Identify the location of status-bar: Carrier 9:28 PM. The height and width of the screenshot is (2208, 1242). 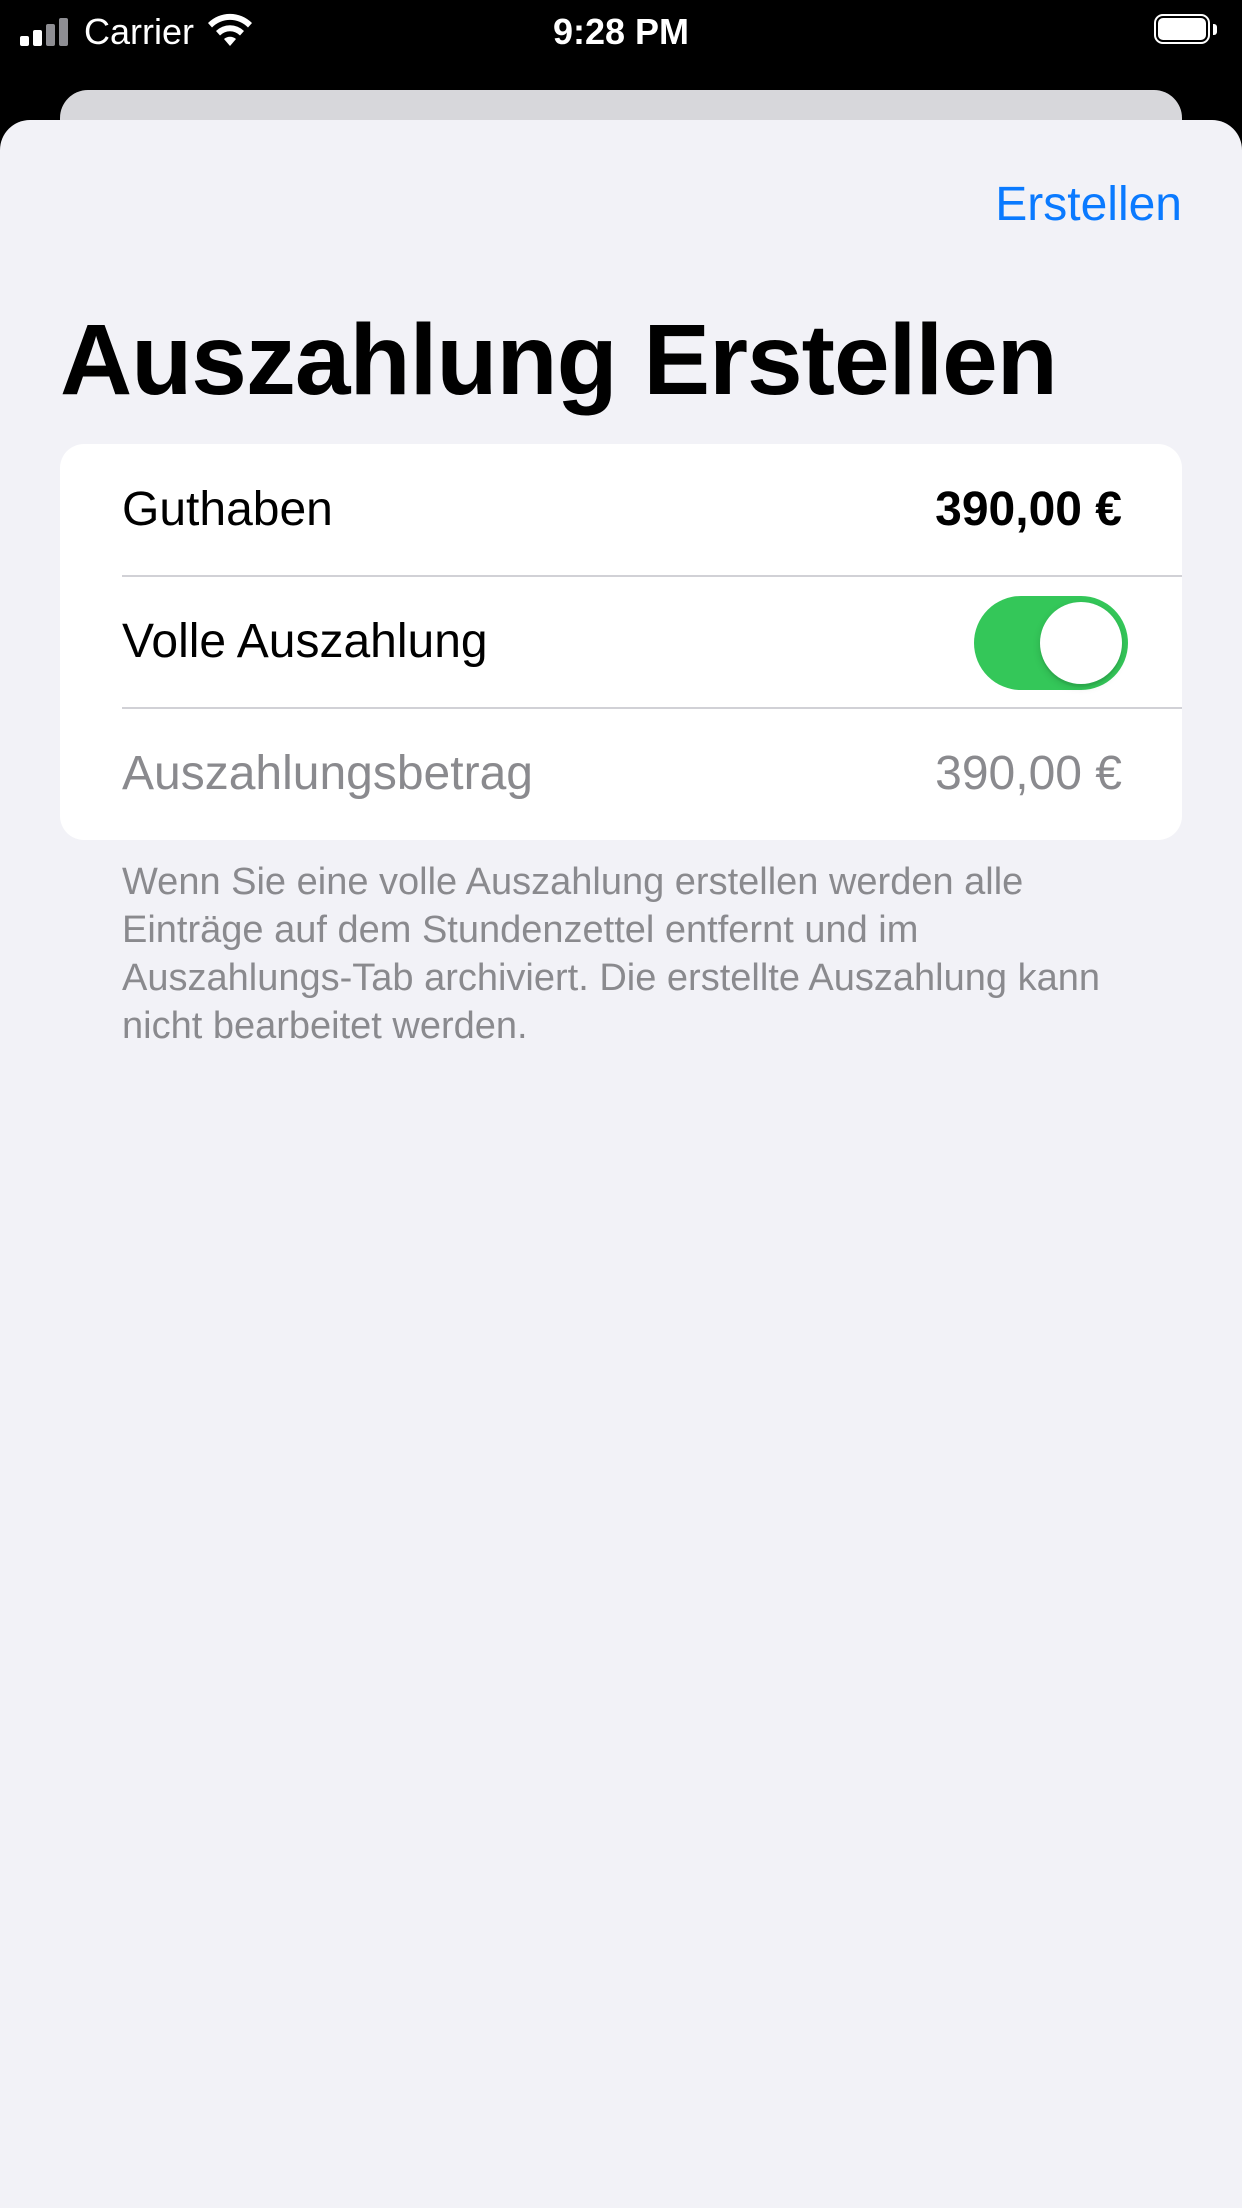
(621, 32).